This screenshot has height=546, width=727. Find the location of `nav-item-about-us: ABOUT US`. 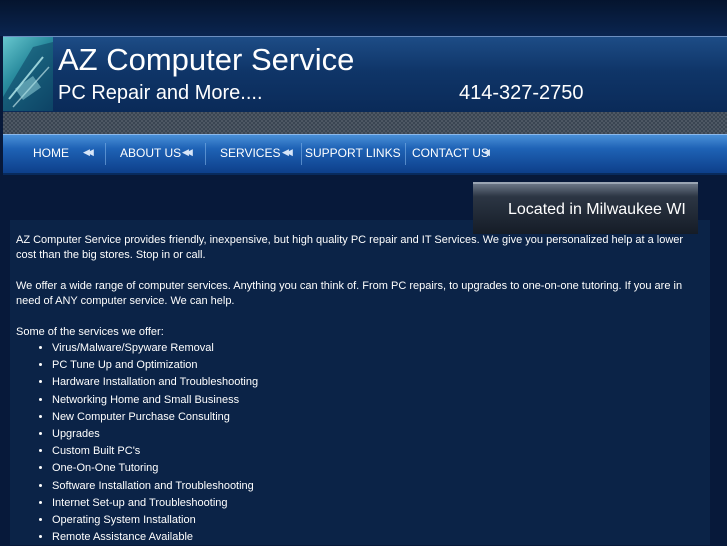

nav-item-about-us: ABOUT US is located at coordinates (150, 154).